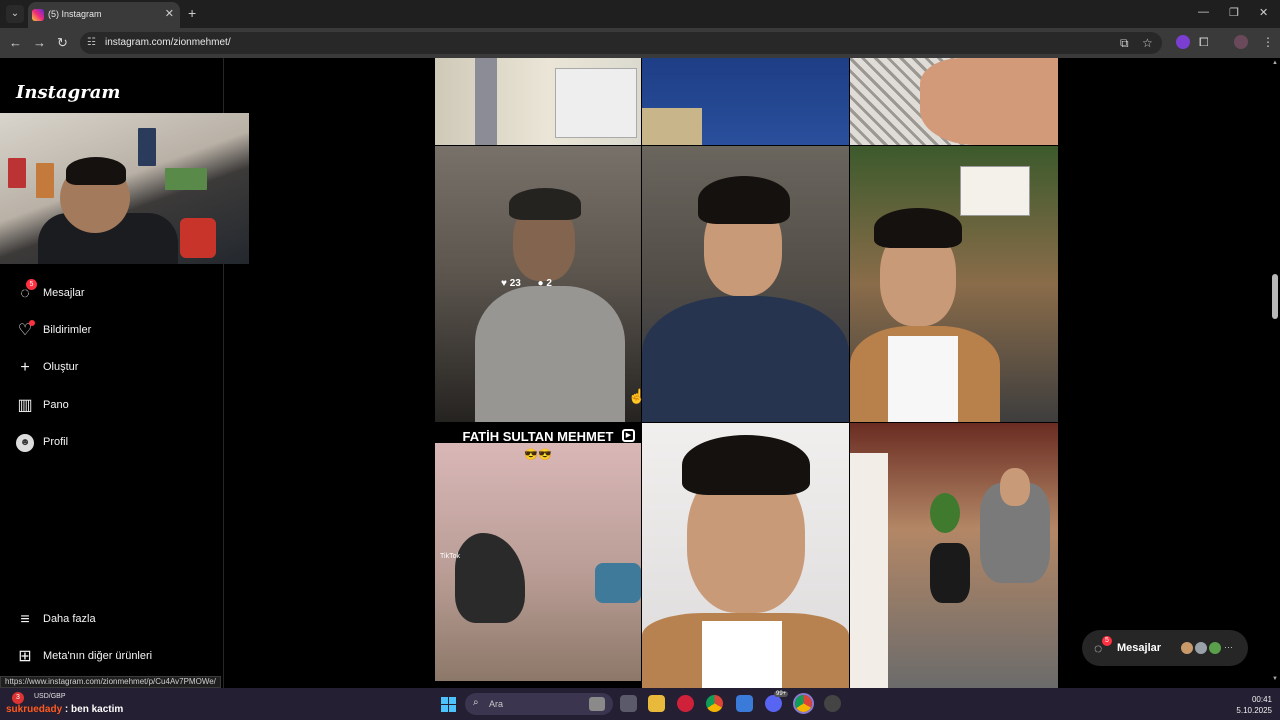 This screenshot has width=1280, height=720. Describe the element at coordinates (803, 703) in the screenshot. I see `chrome-active-icon` at that location.